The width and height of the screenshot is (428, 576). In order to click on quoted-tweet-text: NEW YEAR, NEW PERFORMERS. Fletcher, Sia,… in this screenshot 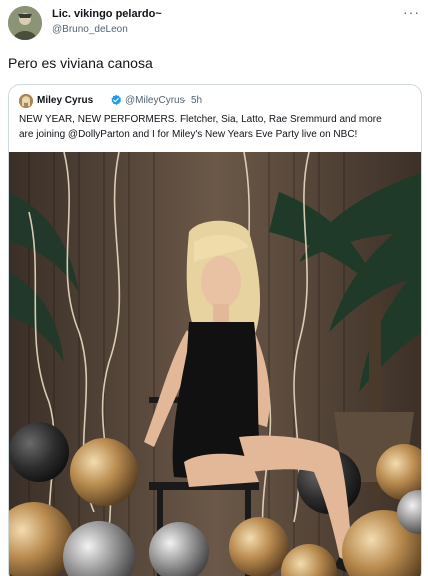, I will do `click(217, 127)`.